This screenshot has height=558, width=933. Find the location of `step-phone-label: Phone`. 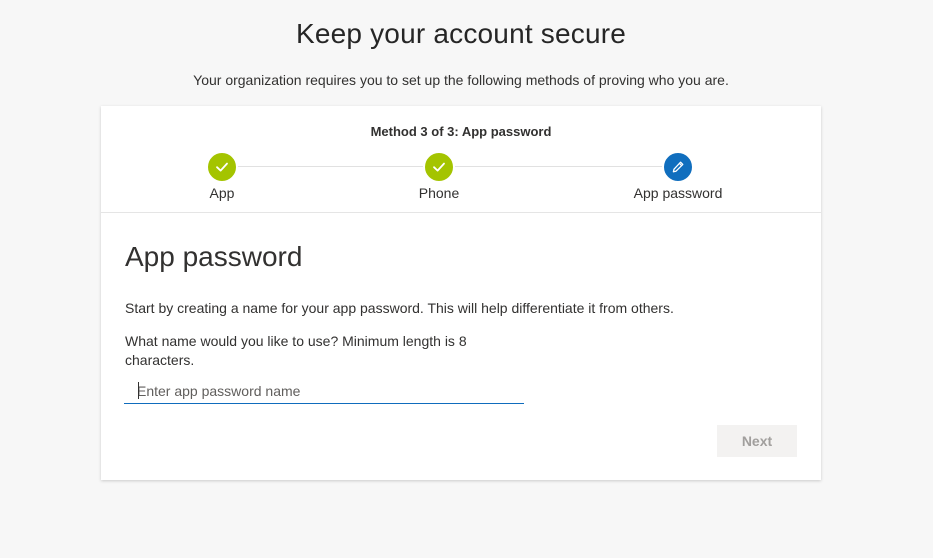

step-phone-label: Phone is located at coordinates (439, 193).